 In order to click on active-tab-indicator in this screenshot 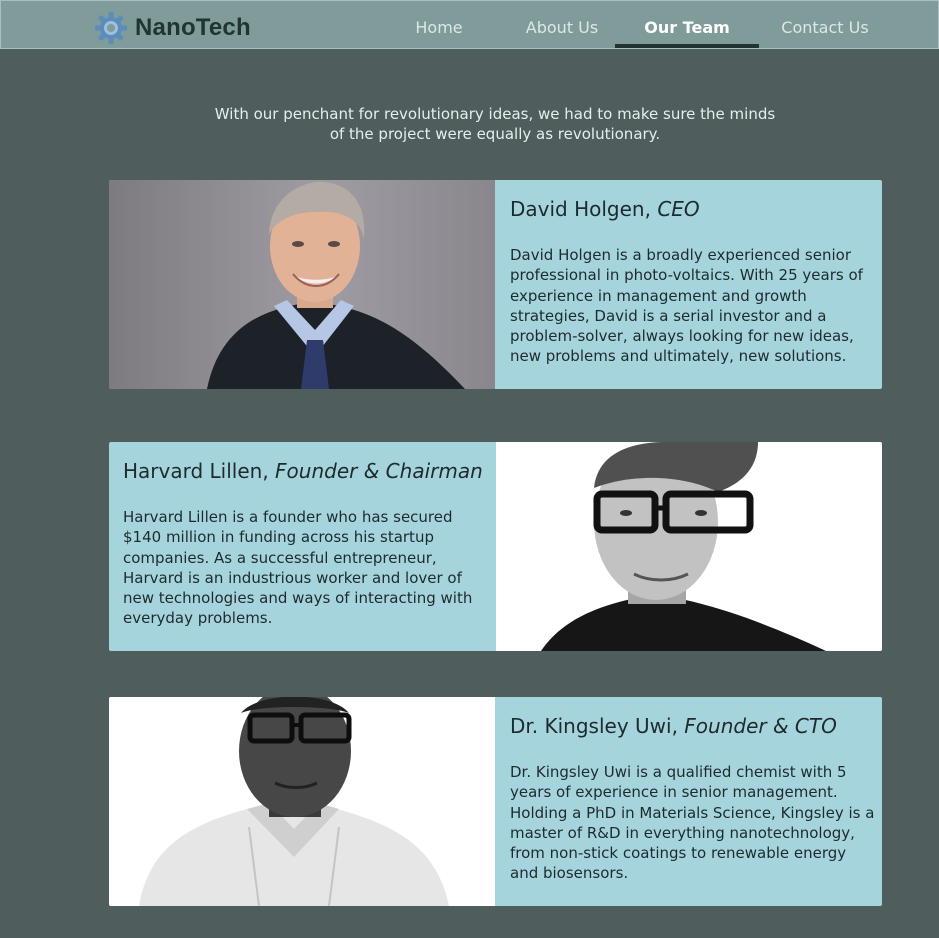, I will do `click(687, 46)`.